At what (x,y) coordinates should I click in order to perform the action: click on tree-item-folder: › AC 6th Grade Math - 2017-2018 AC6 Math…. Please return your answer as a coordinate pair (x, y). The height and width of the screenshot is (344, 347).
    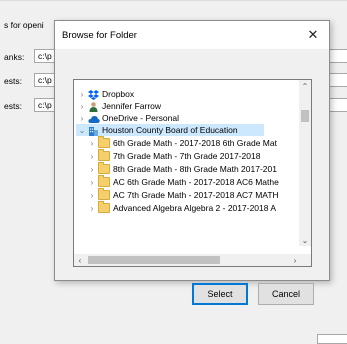
    Looking at the image, I should click on (183, 181).